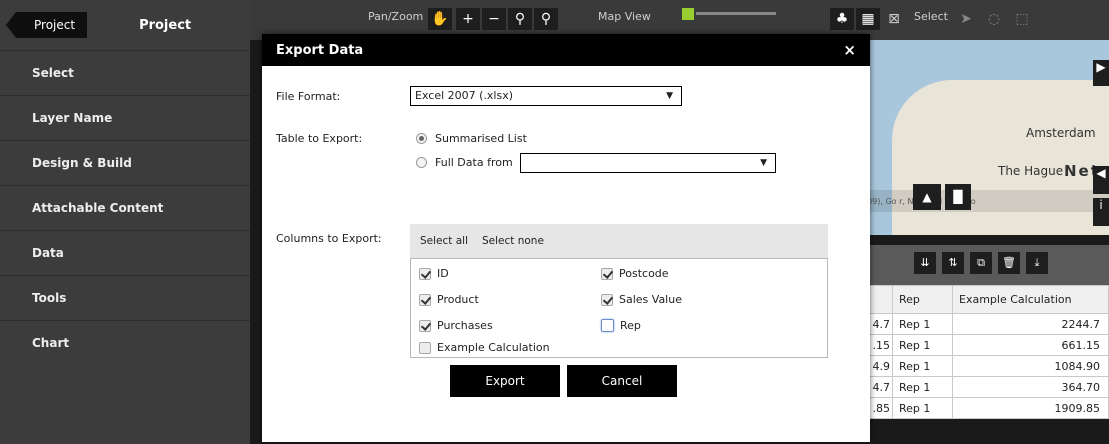 Image resolution: width=1109 pixels, height=444 pixels. Describe the element at coordinates (1037, 263) in the screenshot. I see `download-icon: ⤓` at that location.